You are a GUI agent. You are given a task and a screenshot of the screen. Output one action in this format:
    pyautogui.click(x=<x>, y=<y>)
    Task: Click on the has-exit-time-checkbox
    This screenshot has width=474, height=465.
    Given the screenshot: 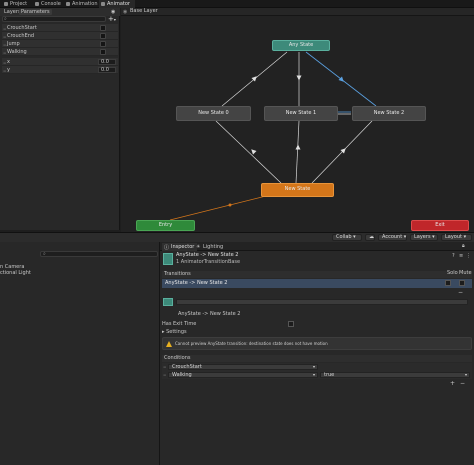 What is the action you would take?
    pyautogui.click(x=291, y=324)
    